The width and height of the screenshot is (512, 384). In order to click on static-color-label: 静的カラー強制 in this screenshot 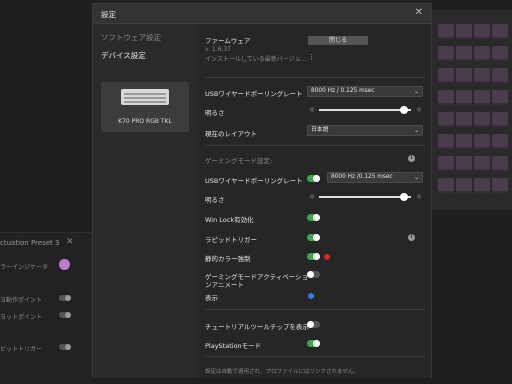, I will do `click(228, 259)`.